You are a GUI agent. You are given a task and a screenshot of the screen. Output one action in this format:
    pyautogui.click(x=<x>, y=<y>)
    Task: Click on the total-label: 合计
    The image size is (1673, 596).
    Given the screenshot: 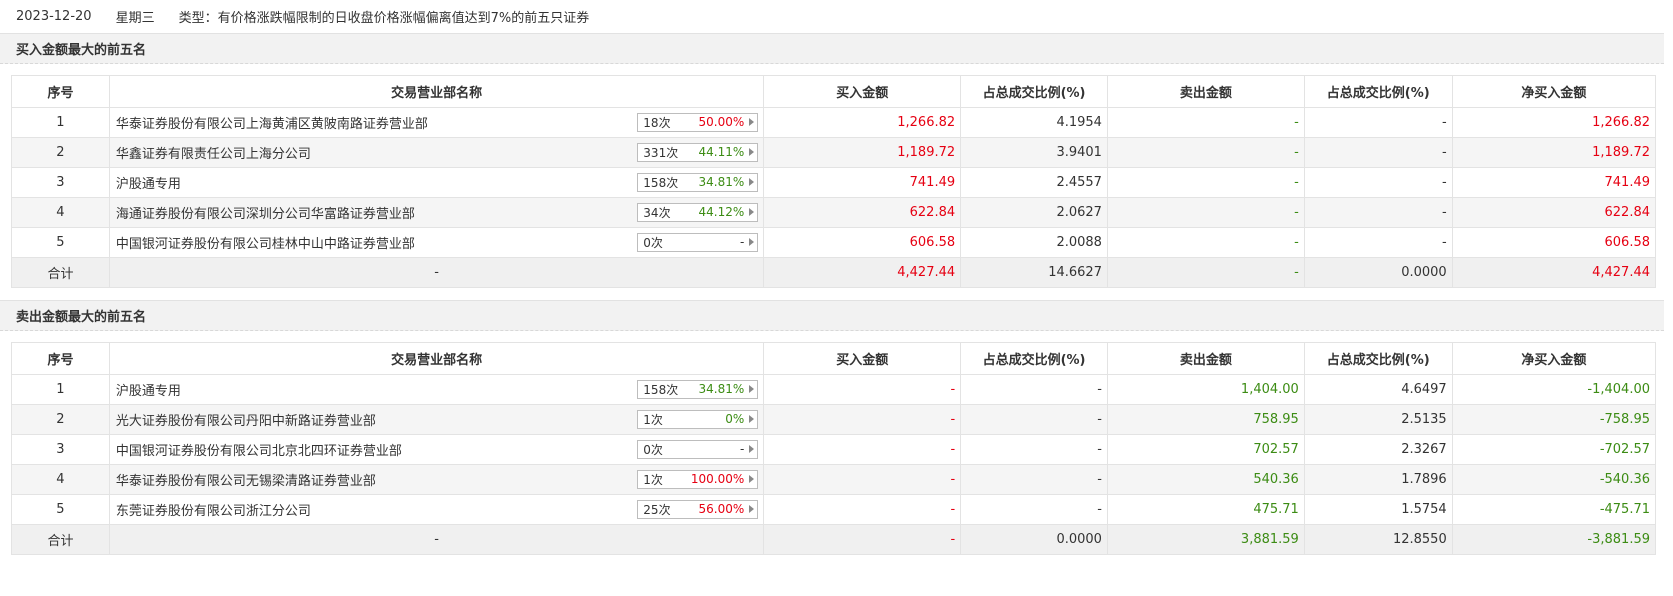 What is the action you would take?
    pyautogui.click(x=60, y=272)
    